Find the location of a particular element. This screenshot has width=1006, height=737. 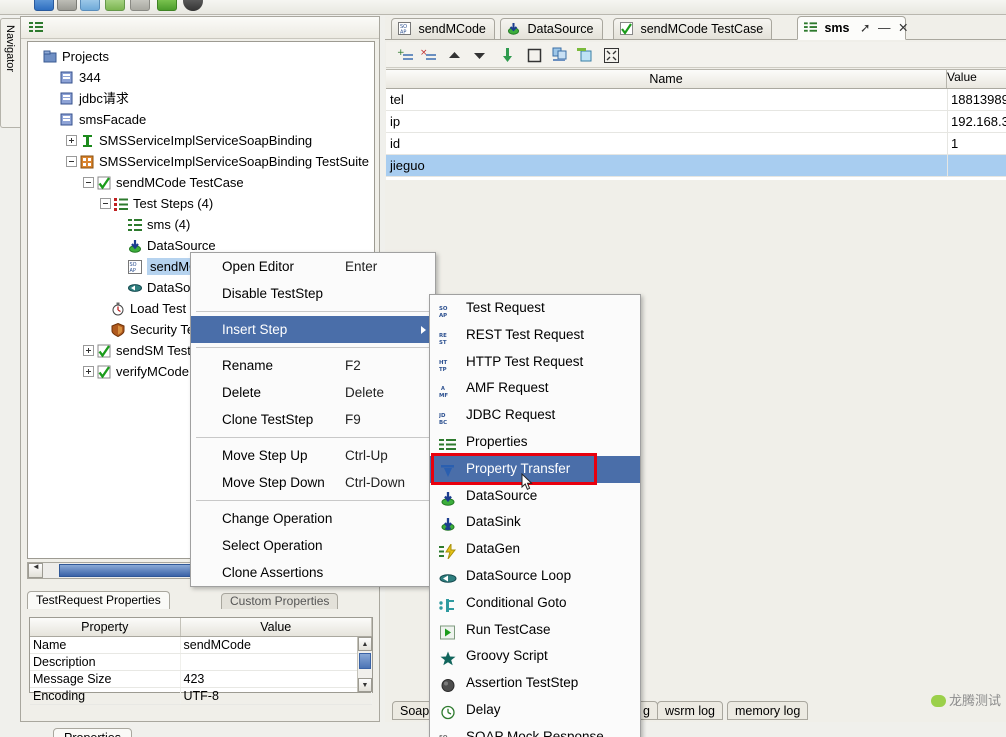

submenu-item-soap-mock-response: SOAP SOAP Mock Response is located at coordinates (535, 730).